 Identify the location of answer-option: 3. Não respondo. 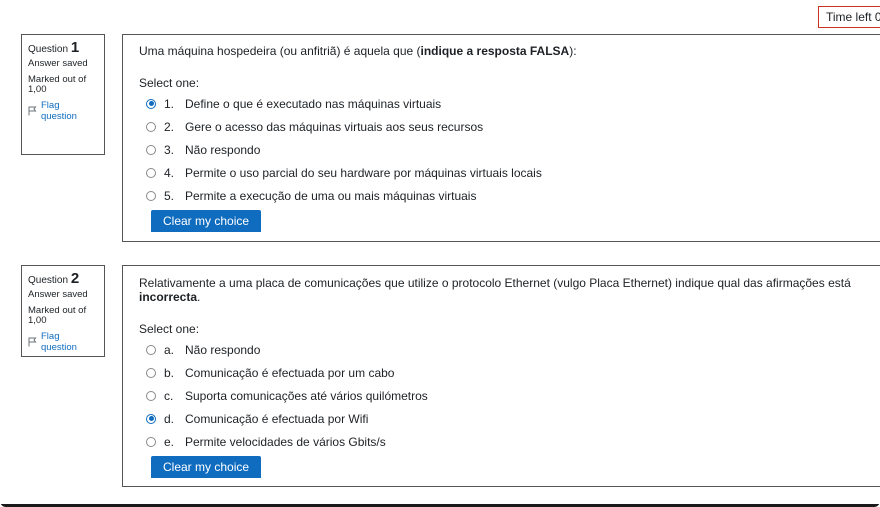
(502, 149).